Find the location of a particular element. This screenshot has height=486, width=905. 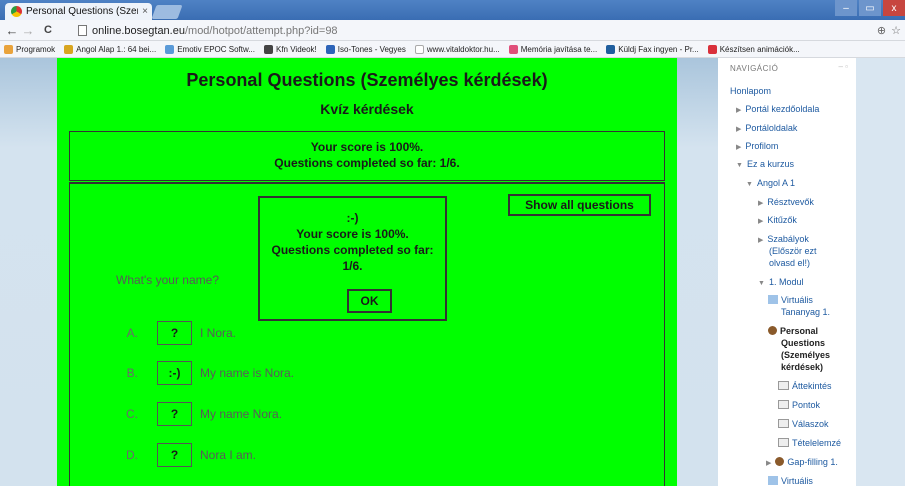

bookmark-item: Iso-Tones - Vegyes is located at coordinates (365, 49).